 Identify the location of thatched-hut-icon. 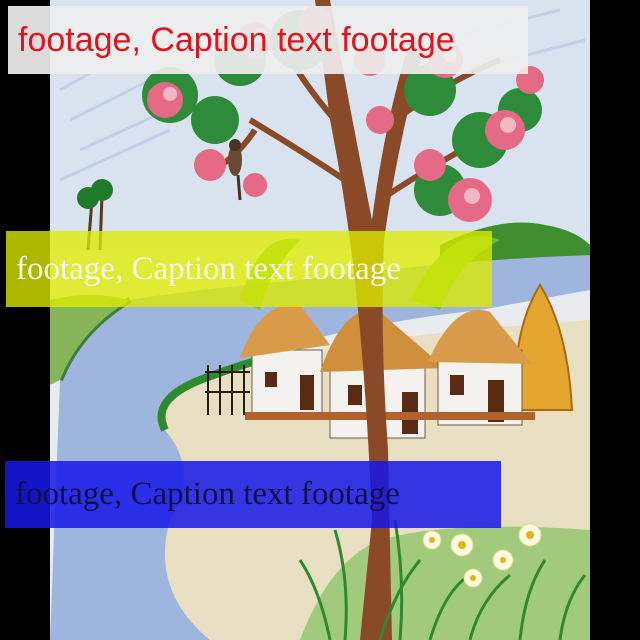
(387, 371).